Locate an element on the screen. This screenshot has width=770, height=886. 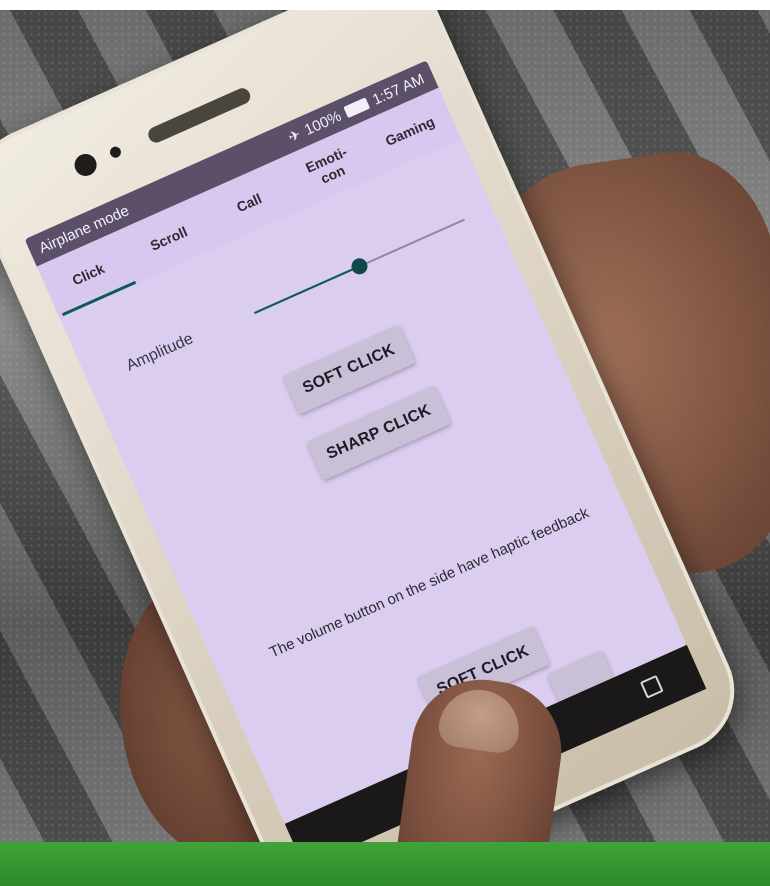
amplitude-slider is located at coordinates (359, 266).